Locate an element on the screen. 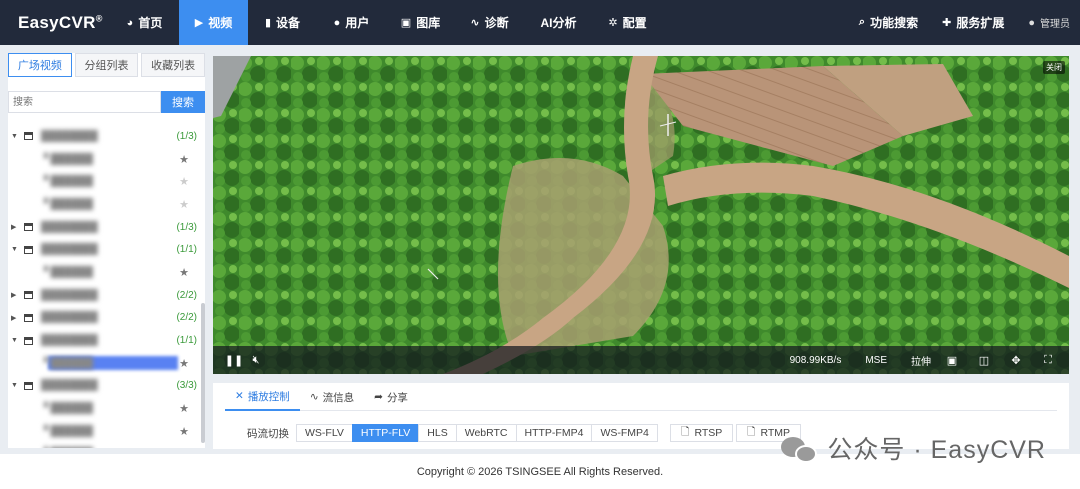  online-count: (1/1) is located at coordinates (186, 250).